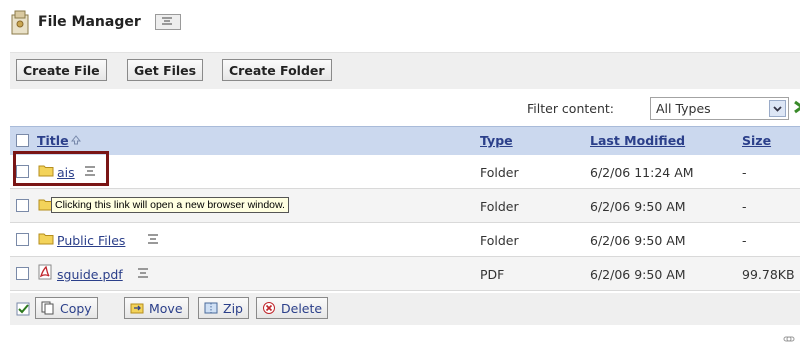  What do you see at coordinates (405, 70) in the screenshot?
I see `toolbar: Create File Get Files Create Folder` at bounding box center [405, 70].